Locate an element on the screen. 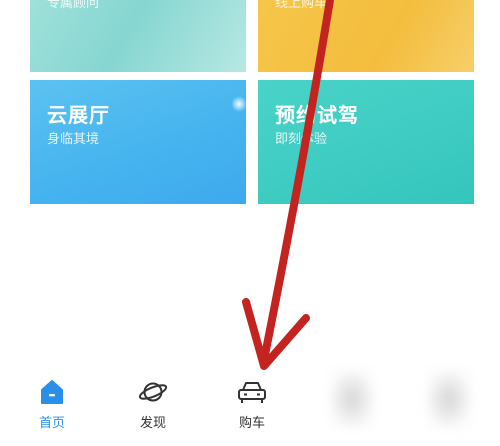 The width and height of the screenshot is (500, 446). car-icon is located at coordinates (252, 392).